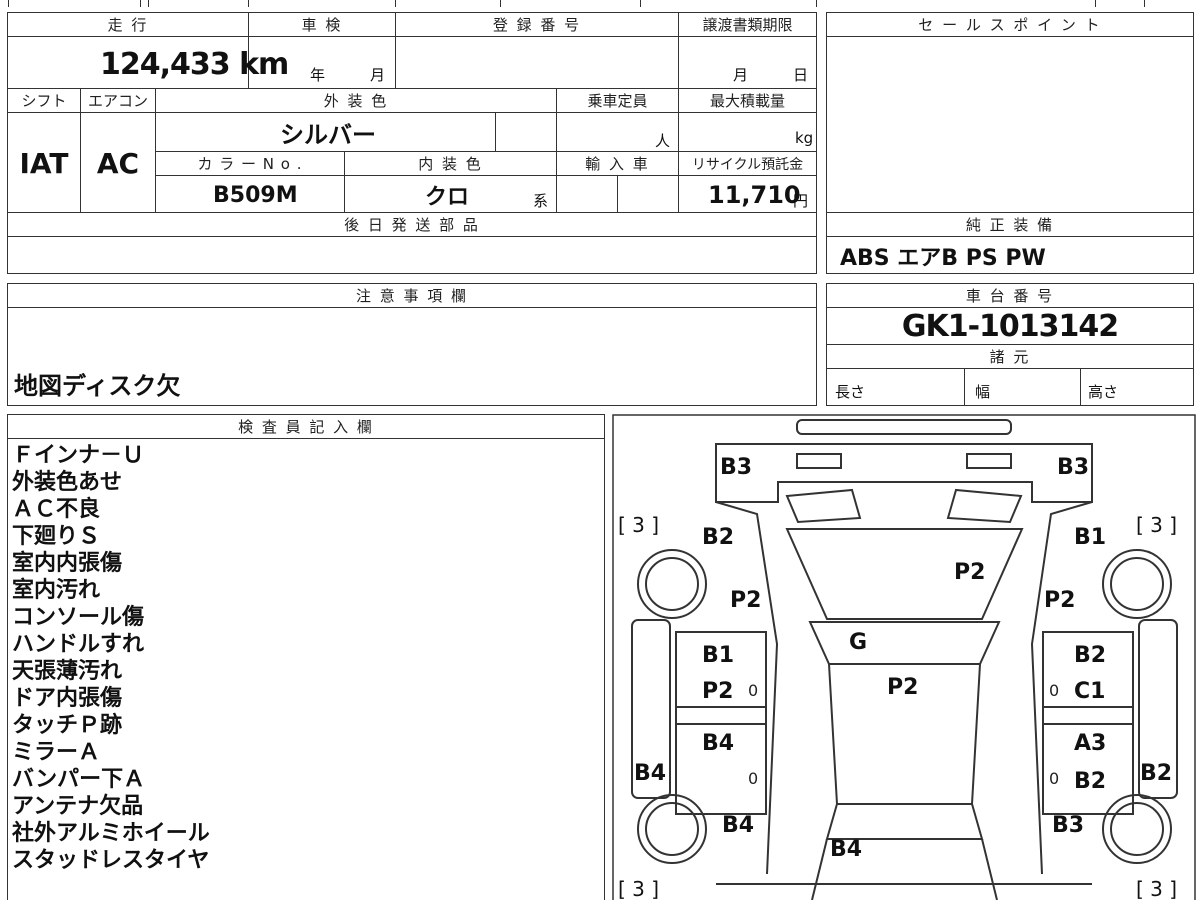 This screenshot has height=900, width=1200. What do you see at coordinates (117, 101) in the screenshot?
I see `aircon-header: エアコン` at bounding box center [117, 101].